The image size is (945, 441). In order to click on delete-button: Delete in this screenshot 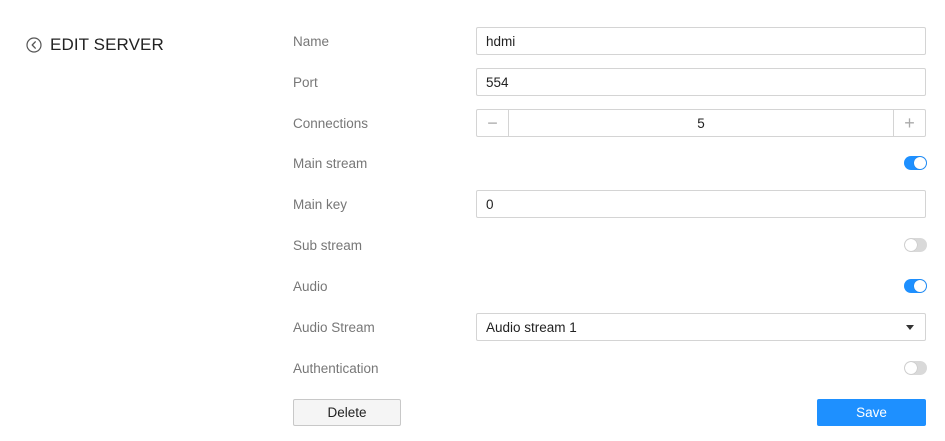, I will do `click(347, 412)`.